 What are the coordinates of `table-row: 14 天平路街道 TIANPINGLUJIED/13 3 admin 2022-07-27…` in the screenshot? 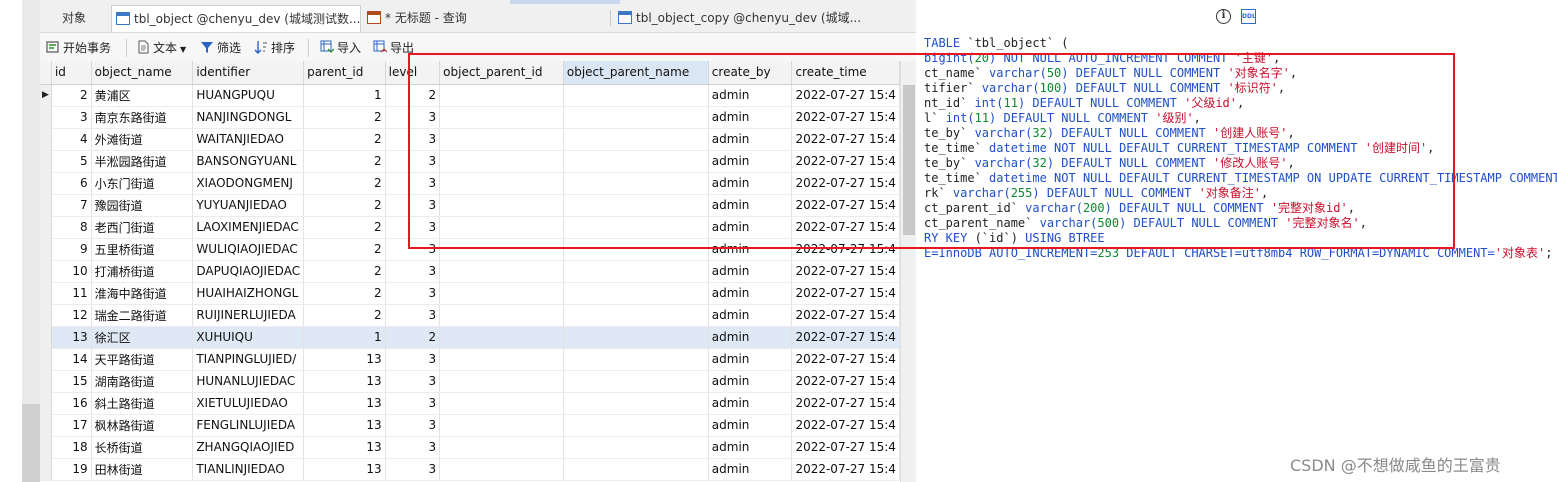 It's located at (470, 359).